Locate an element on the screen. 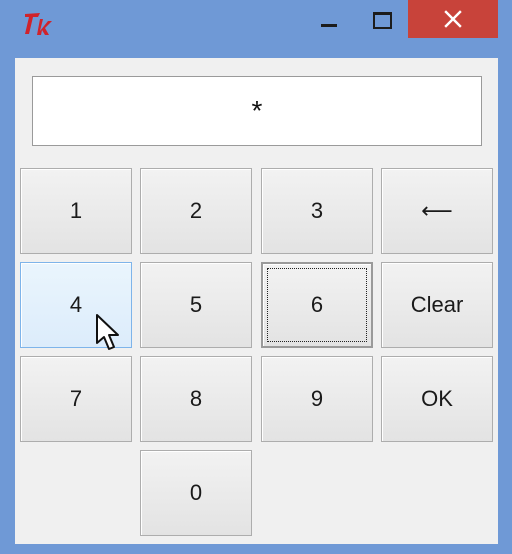 Image resolution: width=512 pixels, height=554 pixels. key-3-button: 3 is located at coordinates (317, 211).